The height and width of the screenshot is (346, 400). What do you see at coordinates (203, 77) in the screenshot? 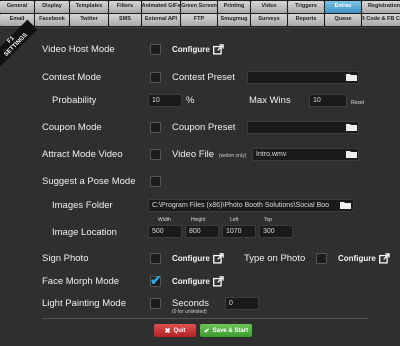
I see `contest-preset-label: Contest Preset` at bounding box center [203, 77].